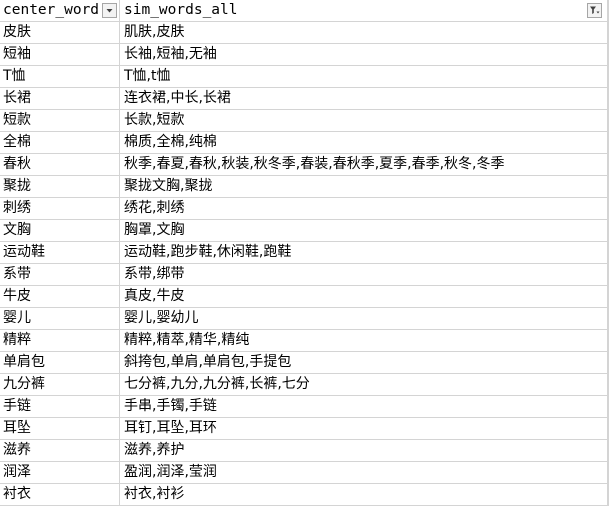 The image size is (609, 506). What do you see at coordinates (364, 472) in the screenshot?
I see `sim-words-cell: 盈润,润泽,莹润` at bounding box center [364, 472].